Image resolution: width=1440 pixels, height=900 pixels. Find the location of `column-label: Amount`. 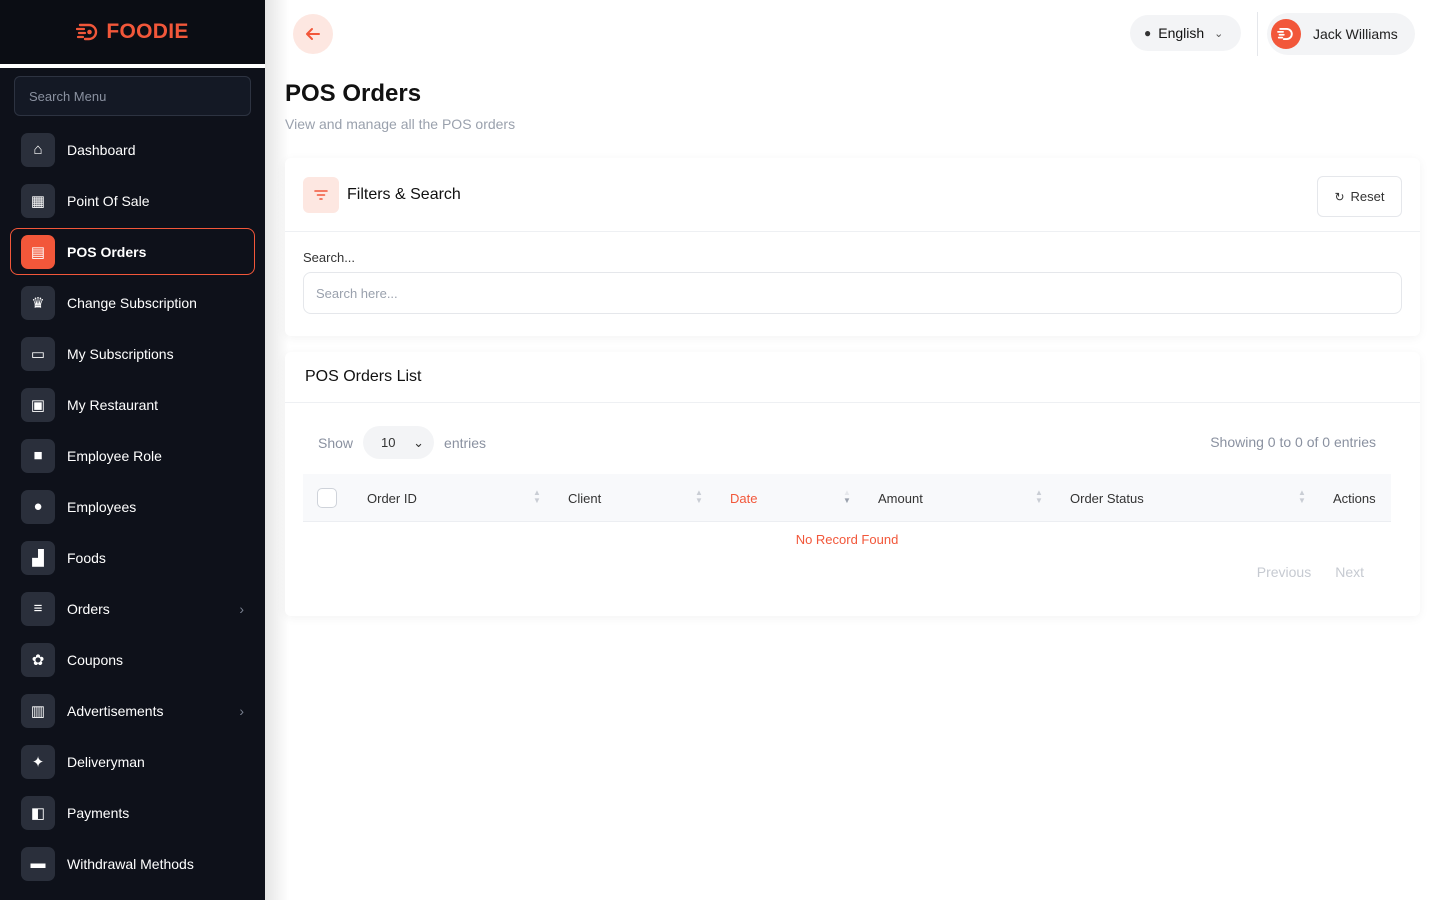

column-label: Amount is located at coordinates (900, 498).